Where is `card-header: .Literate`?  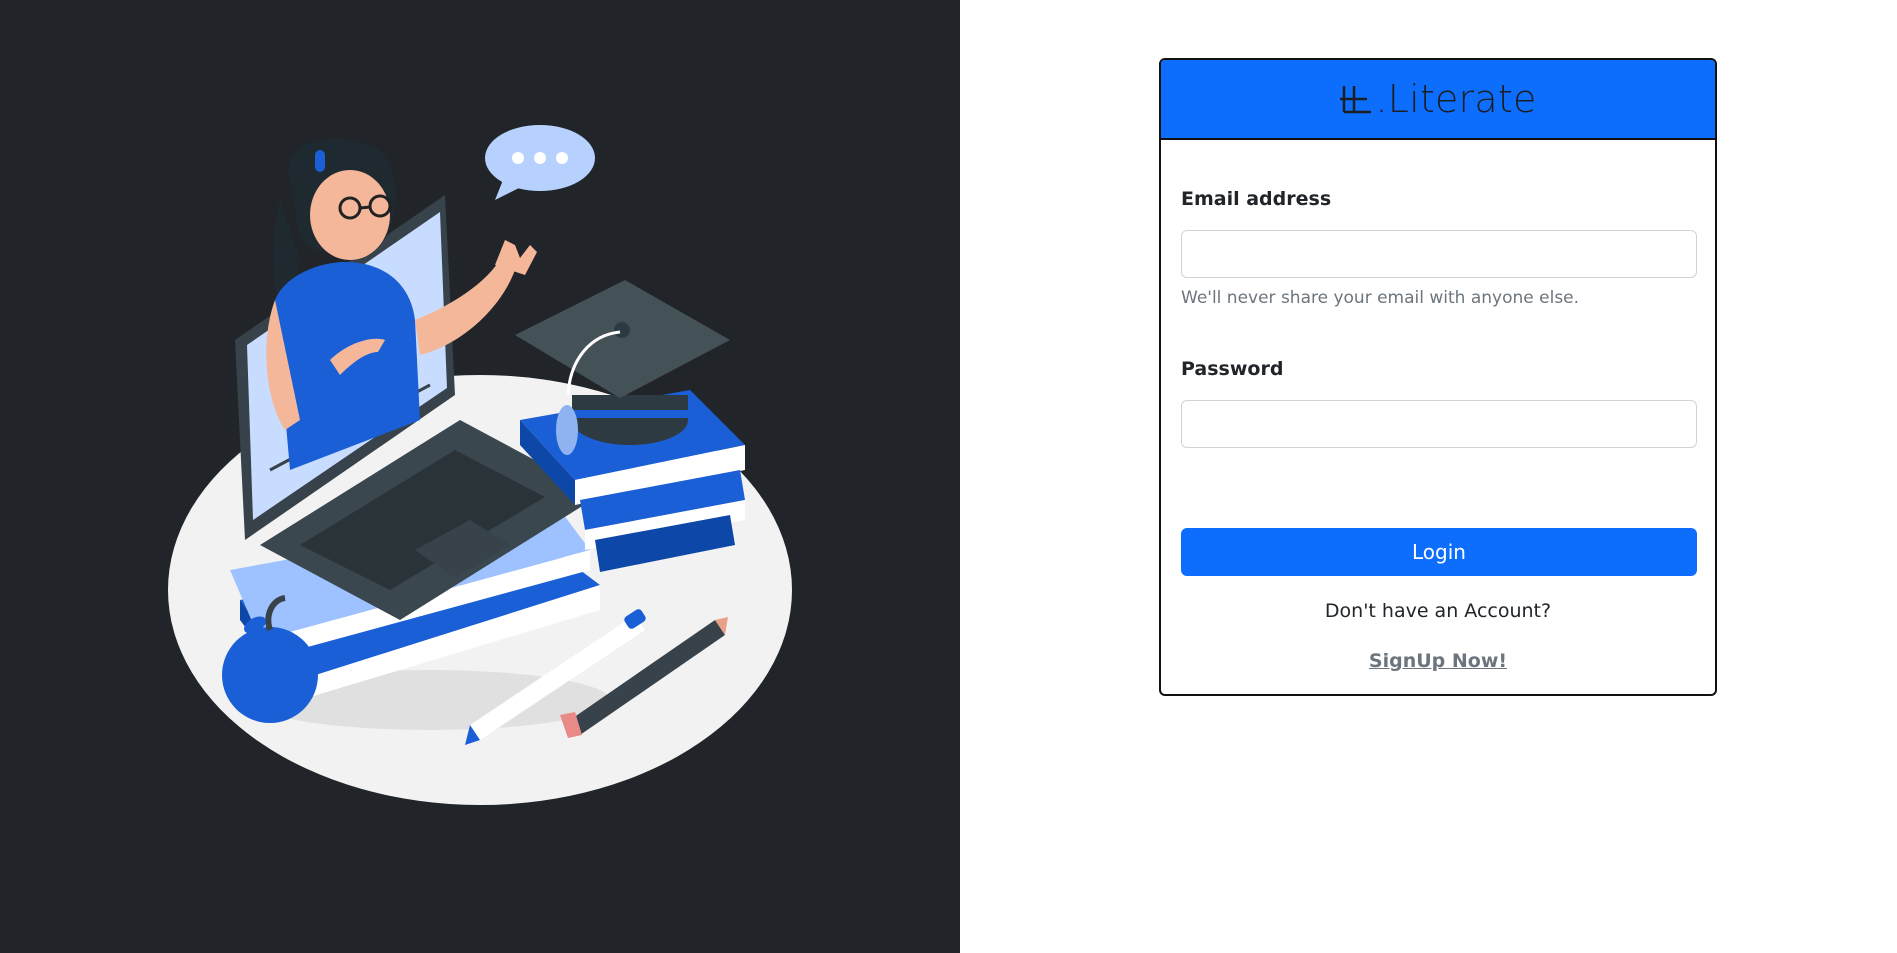 card-header: .Literate is located at coordinates (1438, 100).